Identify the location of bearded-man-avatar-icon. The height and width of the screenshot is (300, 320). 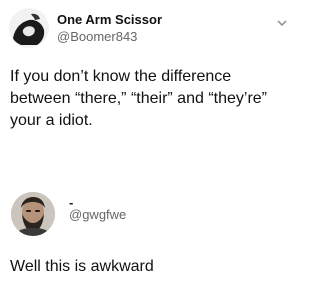
(33, 214).